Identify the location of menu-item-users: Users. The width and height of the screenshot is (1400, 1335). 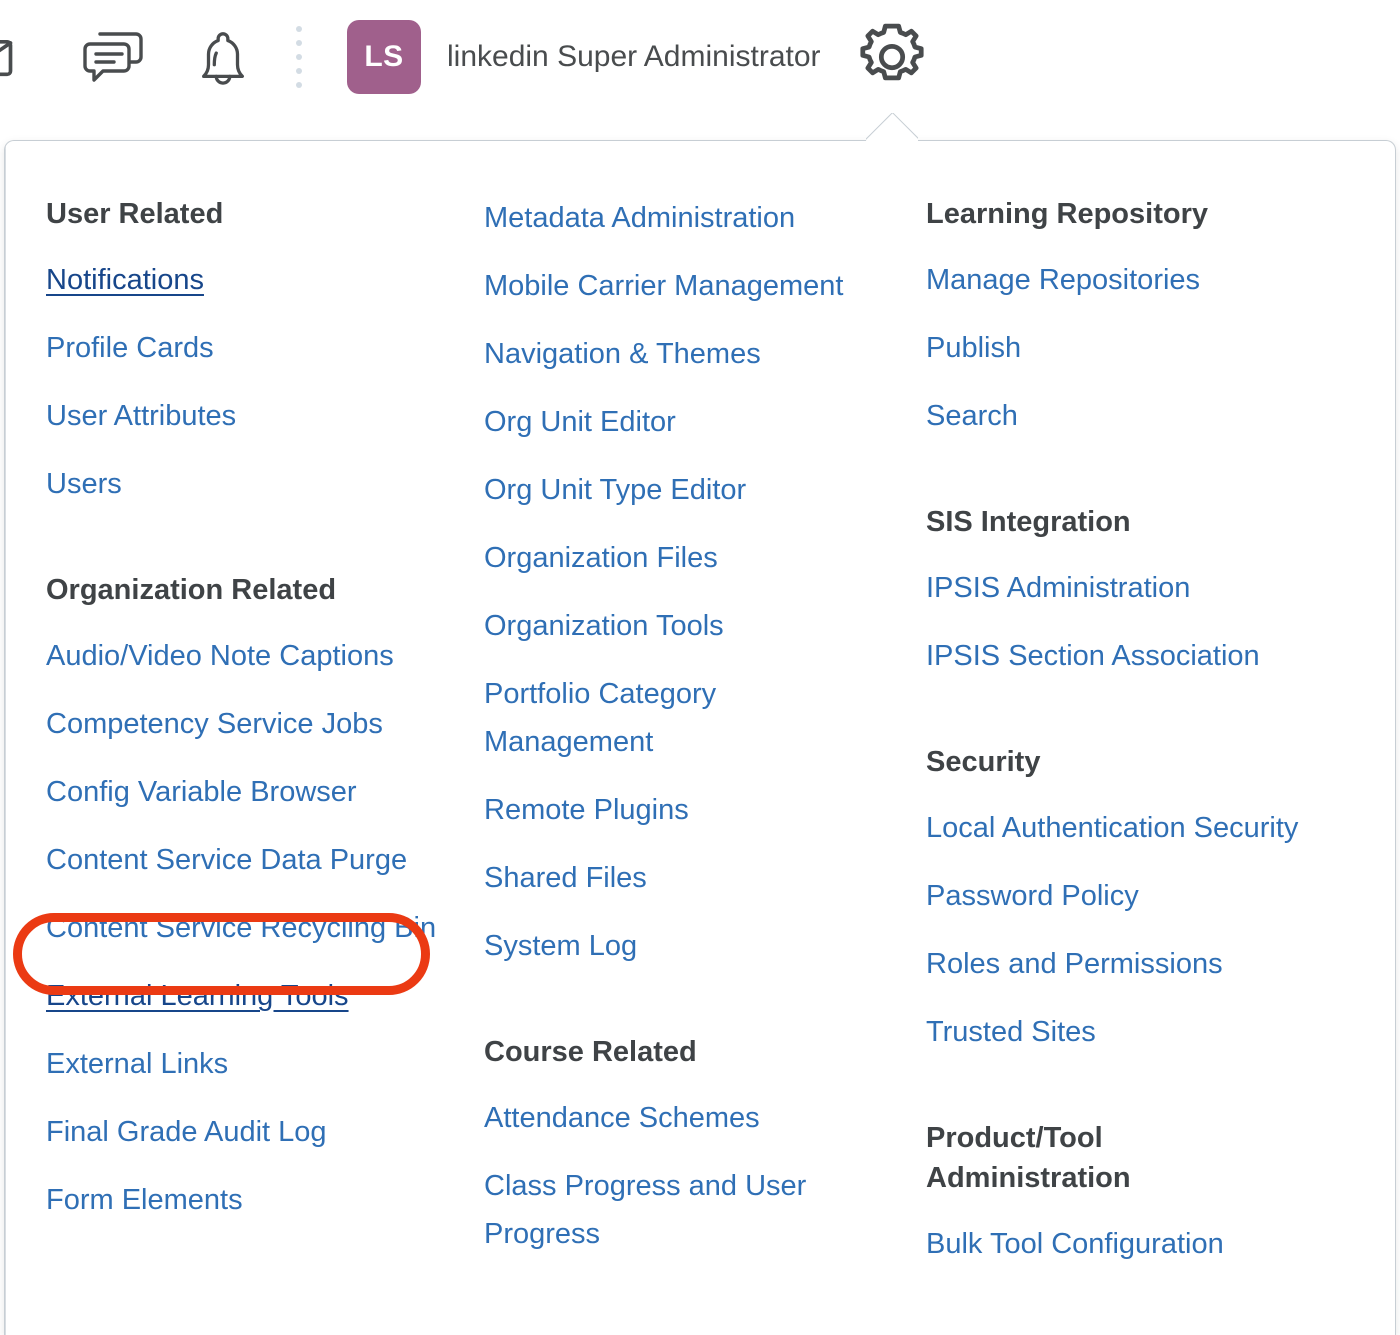
(245, 484).